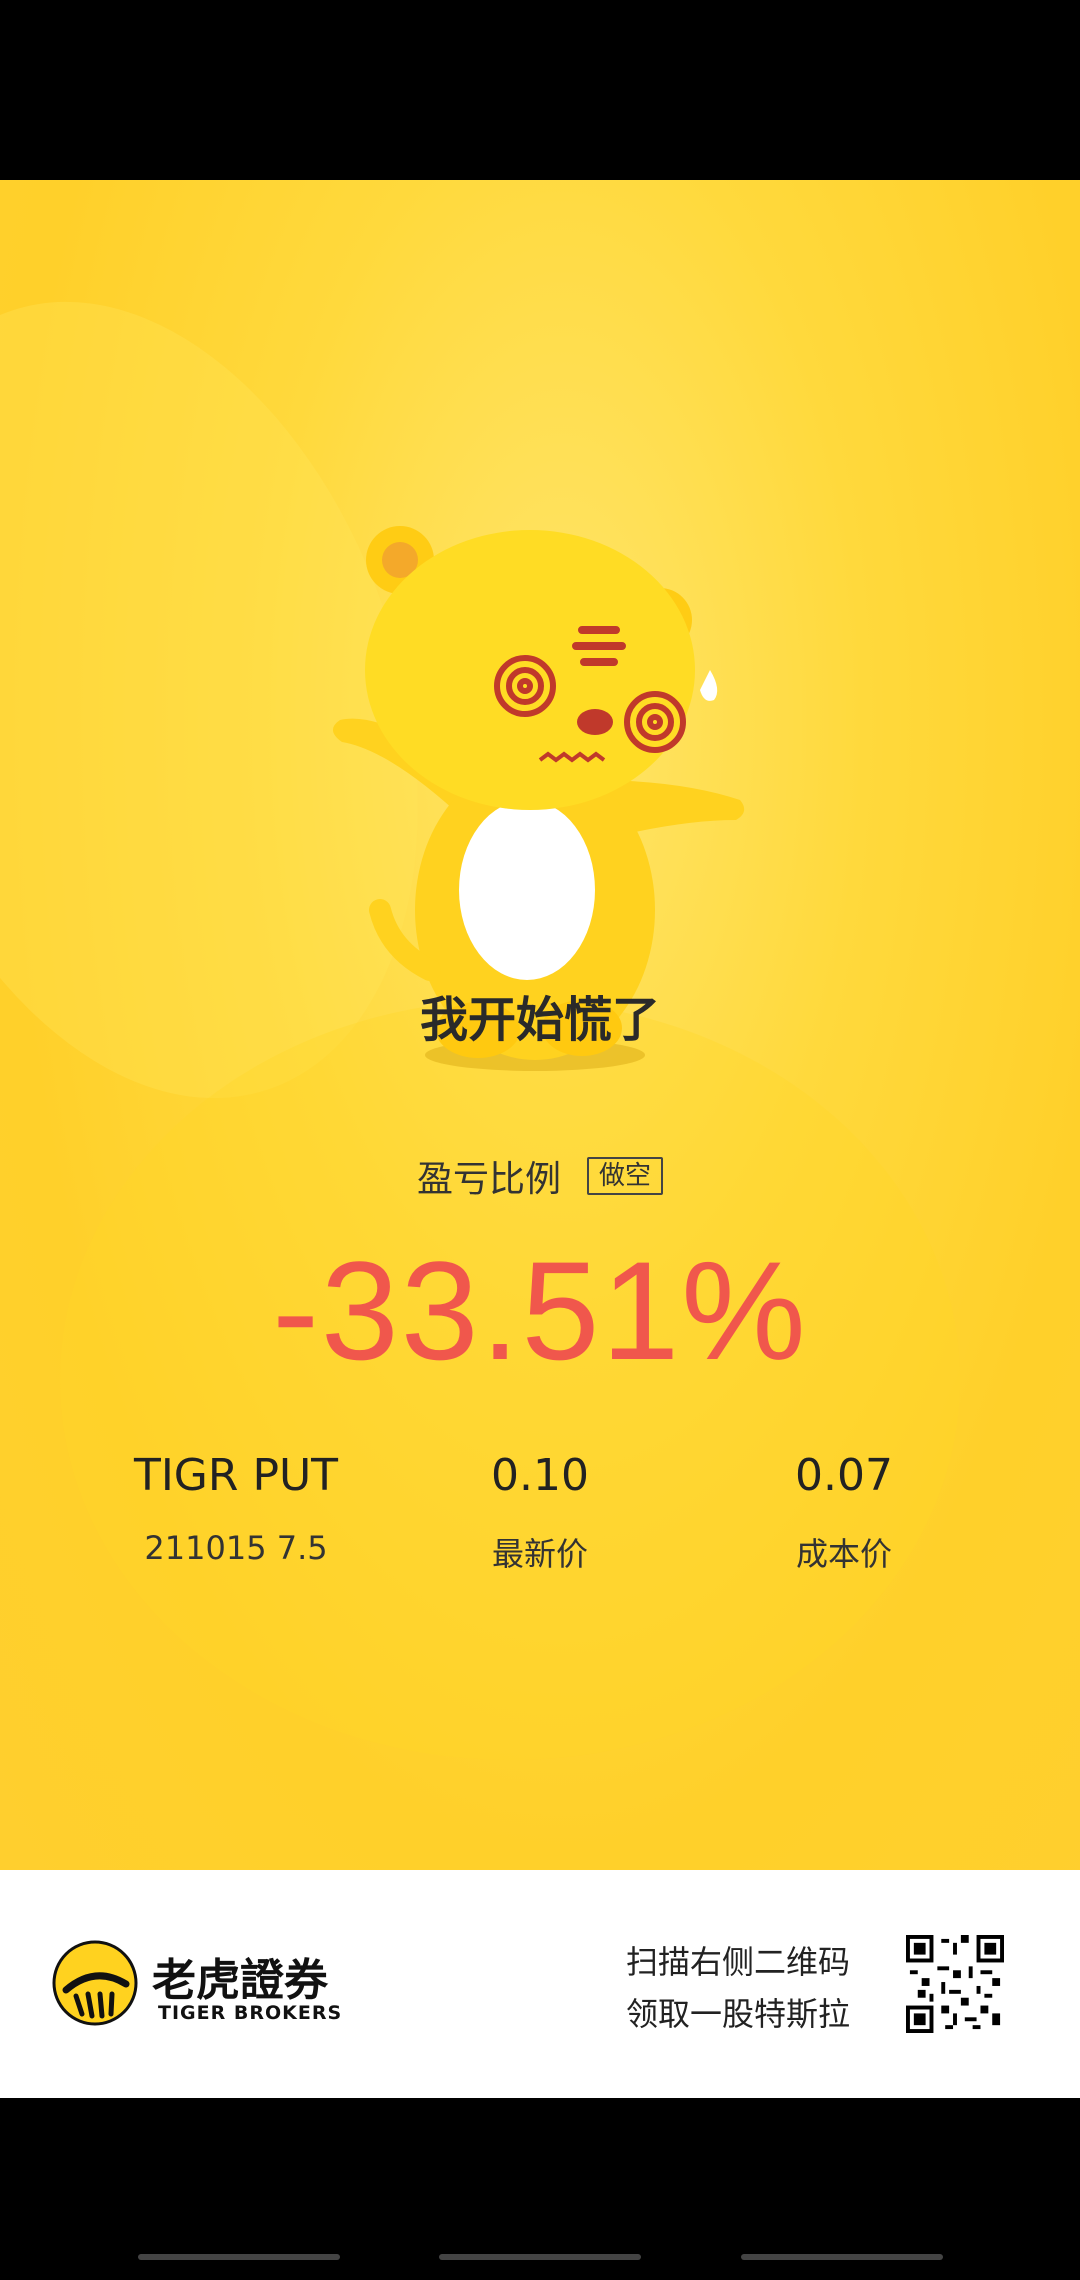 The width and height of the screenshot is (1080, 2280). Describe the element at coordinates (955, 1984) in the screenshot. I see `qr-code-icon` at that location.